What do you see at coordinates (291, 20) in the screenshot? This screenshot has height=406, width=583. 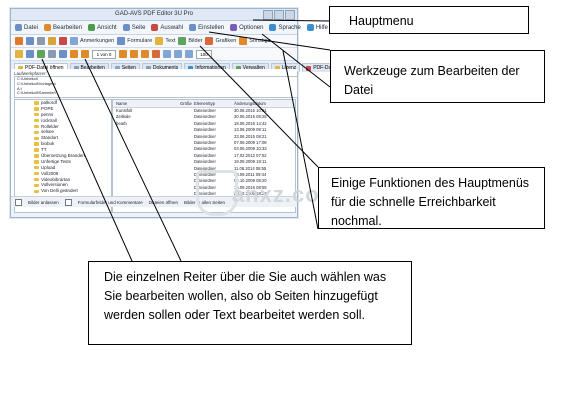 I see `line-hauptmenu` at bounding box center [291, 20].